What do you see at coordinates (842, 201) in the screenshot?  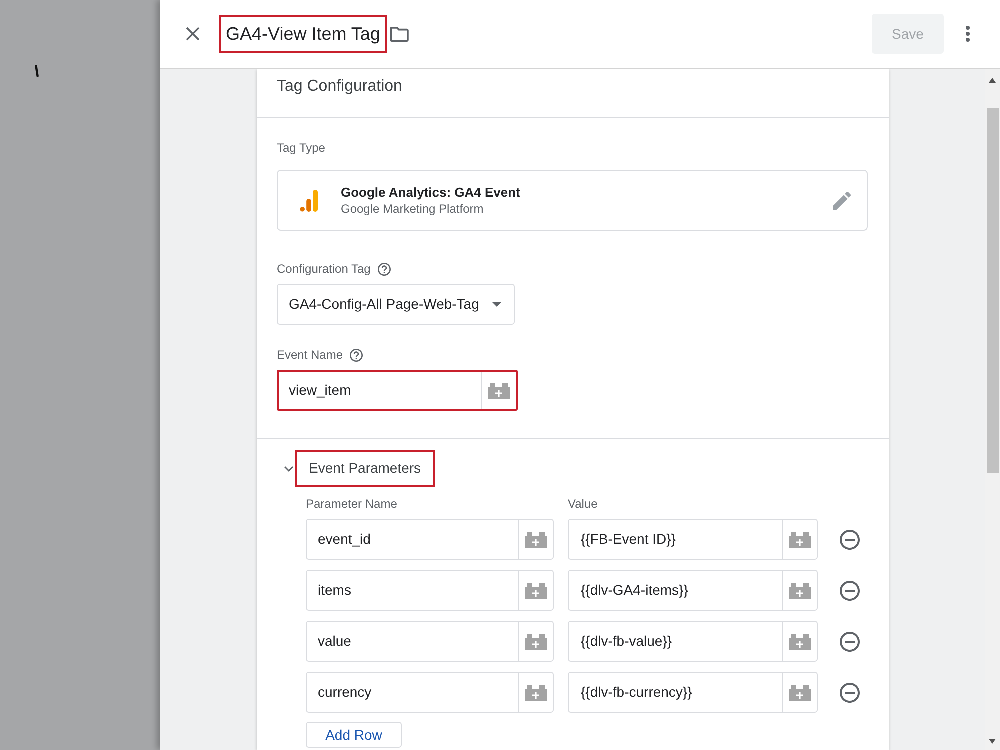 I see `pencil-icon` at bounding box center [842, 201].